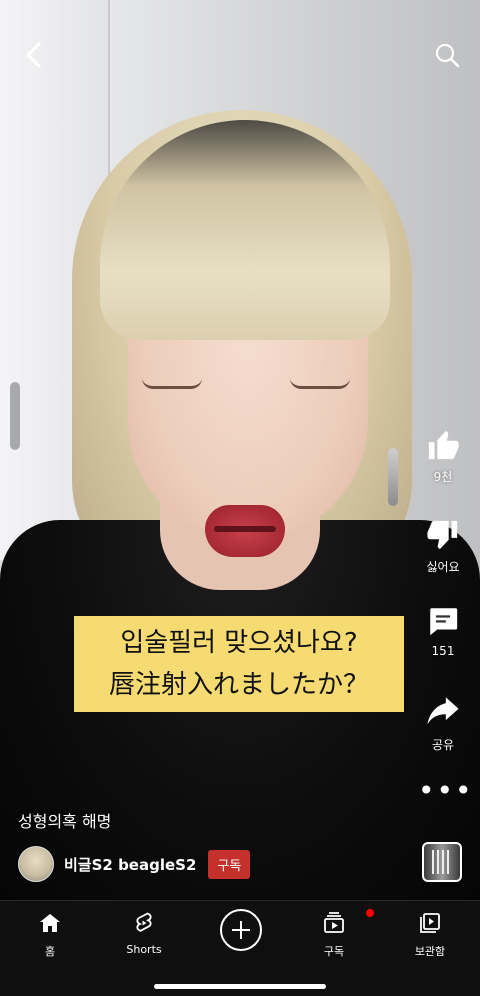 The image size is (480, 996). I want to click on subscribe-button: 구독, so click(229, 864).